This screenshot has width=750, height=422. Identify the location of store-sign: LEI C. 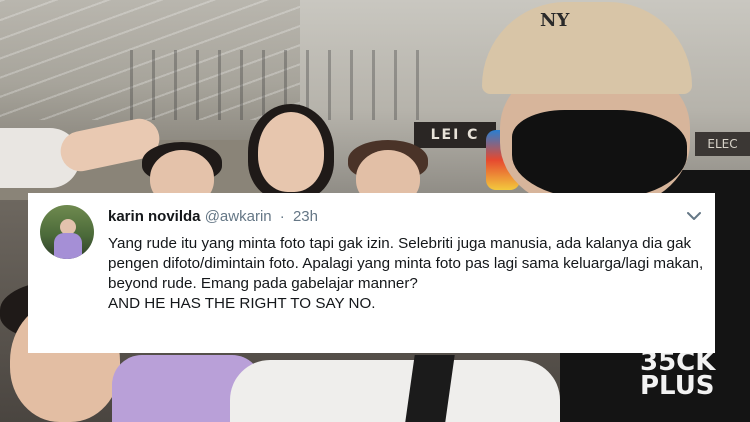
(455, 135).